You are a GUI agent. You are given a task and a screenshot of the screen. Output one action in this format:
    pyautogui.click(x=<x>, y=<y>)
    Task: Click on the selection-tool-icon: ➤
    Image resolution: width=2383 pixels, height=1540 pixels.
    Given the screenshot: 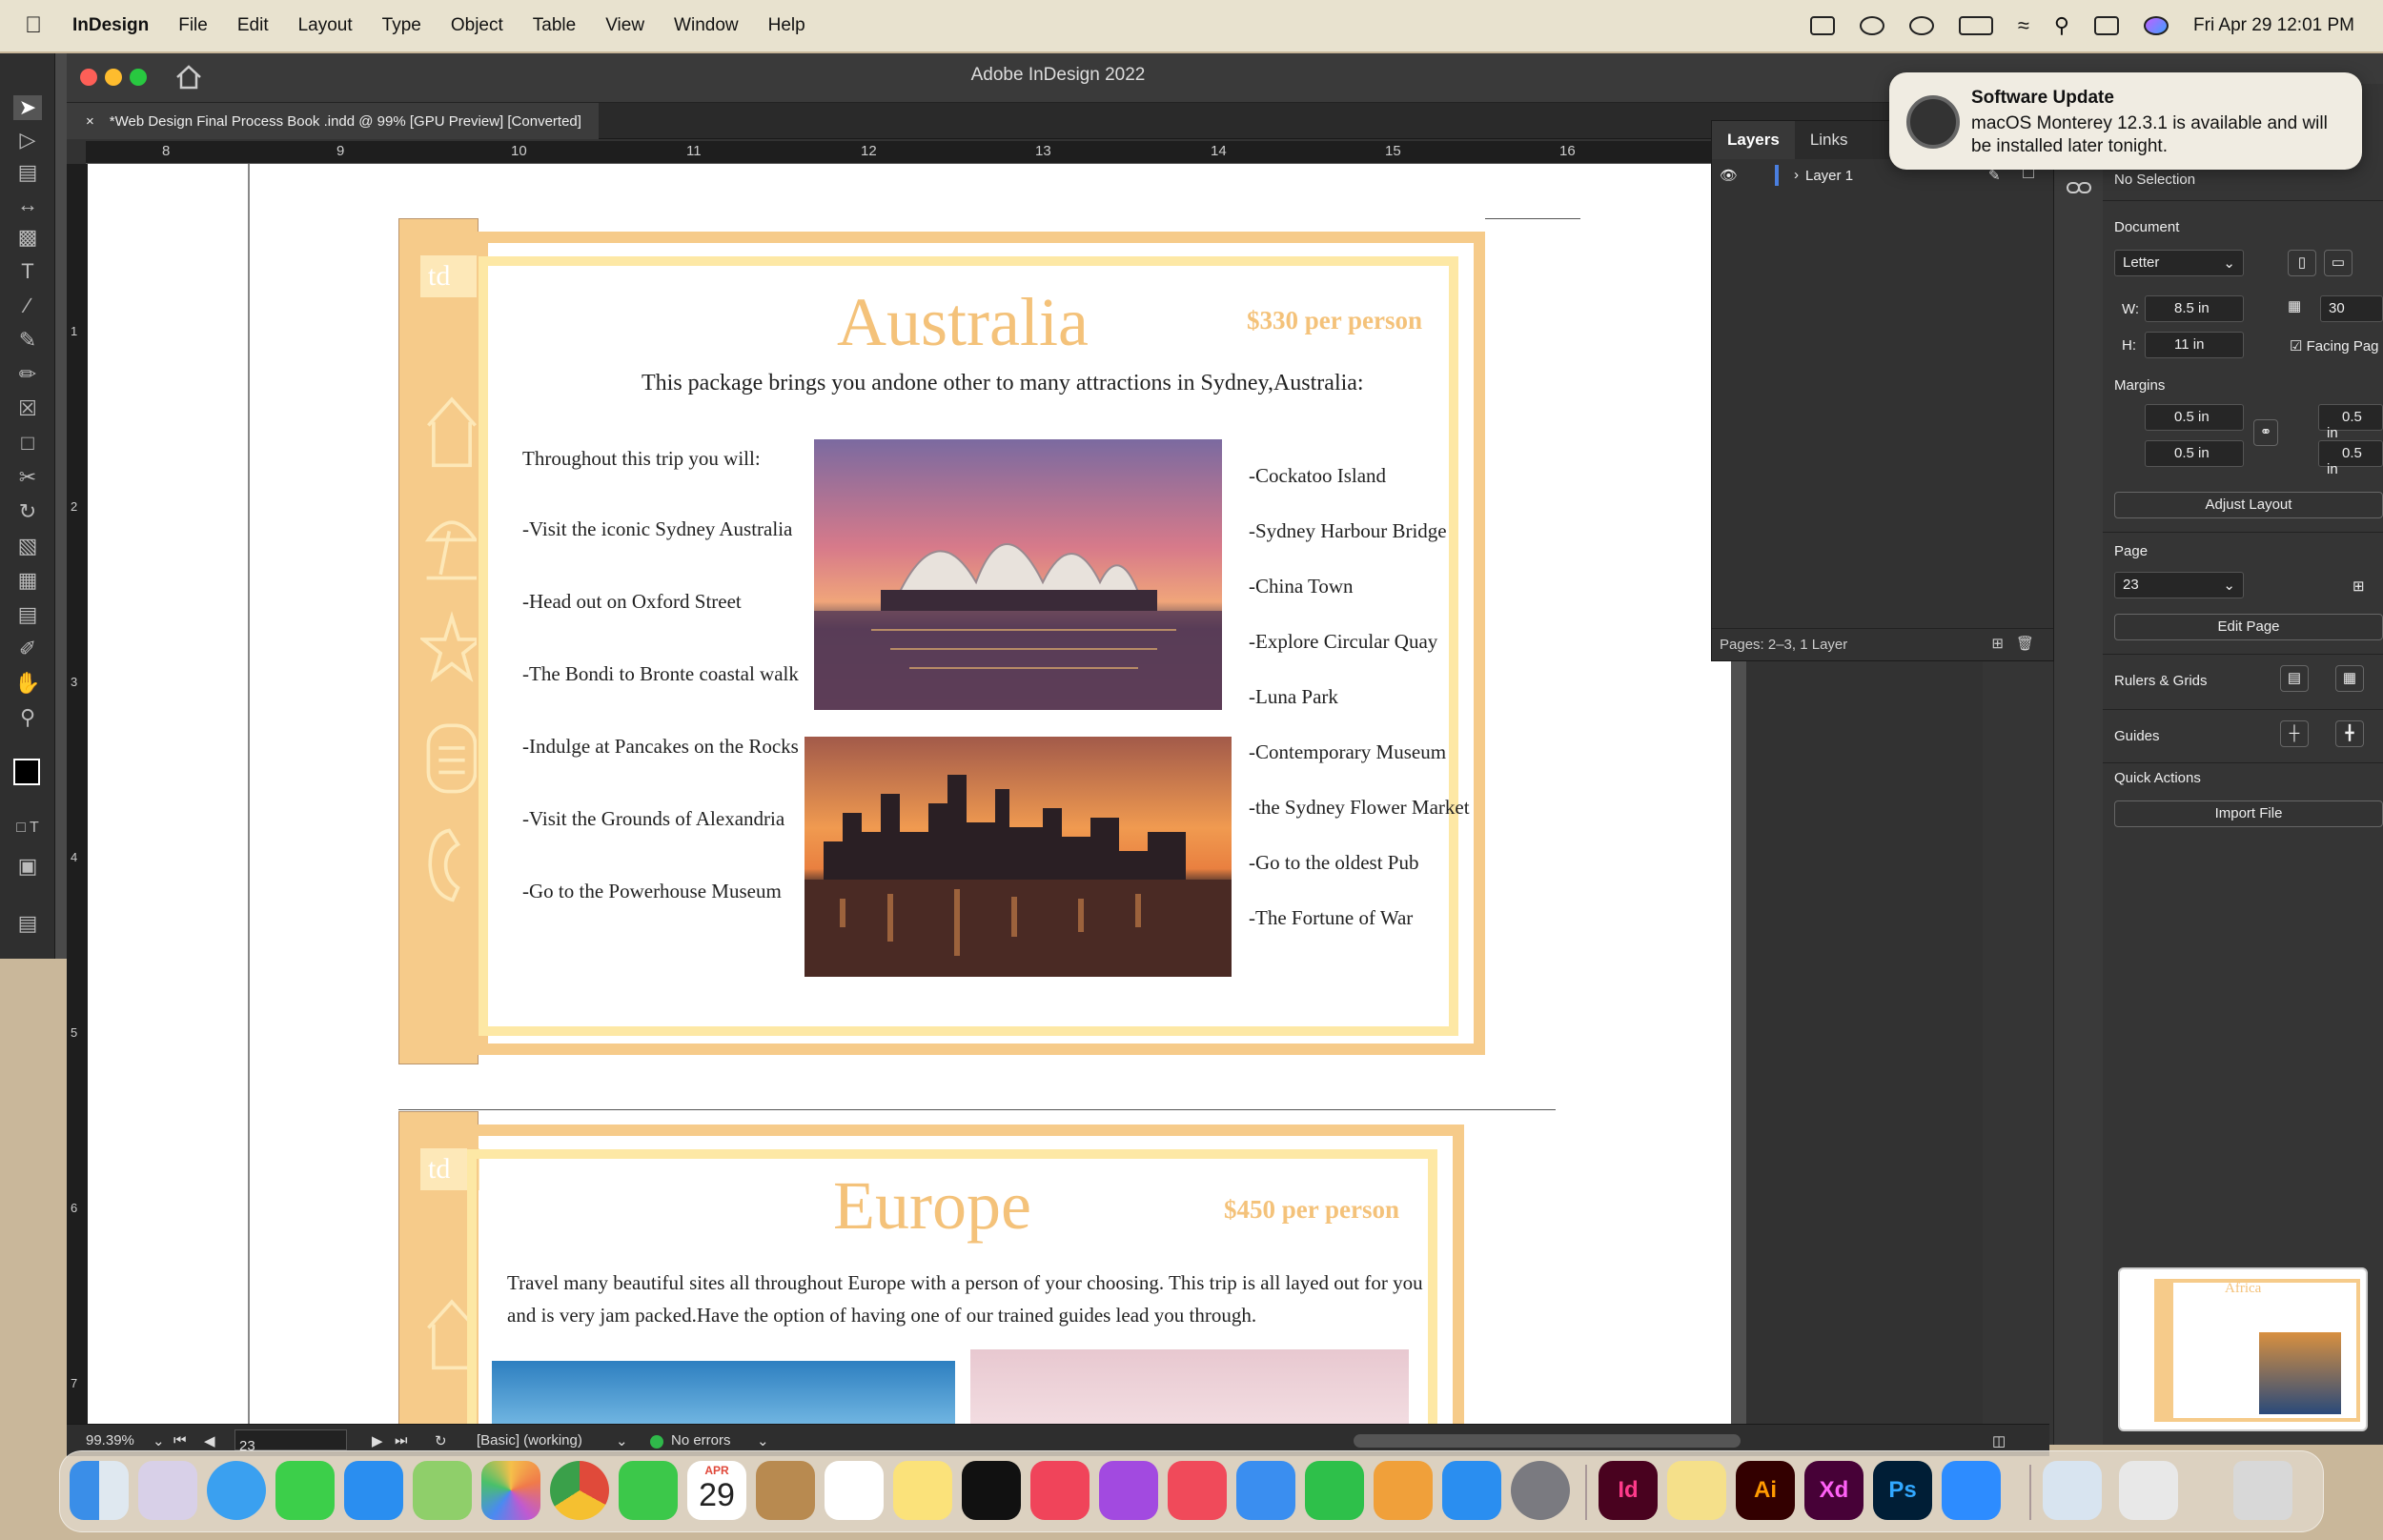 What is the action you would take?
    pyautogui.click(x=28, y=107)
    